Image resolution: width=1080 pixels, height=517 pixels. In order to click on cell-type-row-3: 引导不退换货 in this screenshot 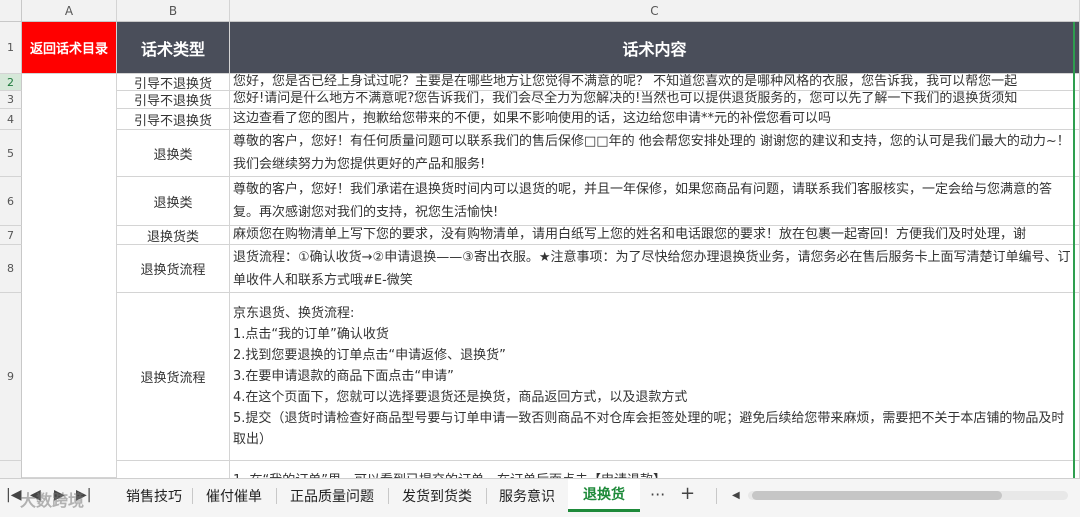, I will do `click(173, 100)`.